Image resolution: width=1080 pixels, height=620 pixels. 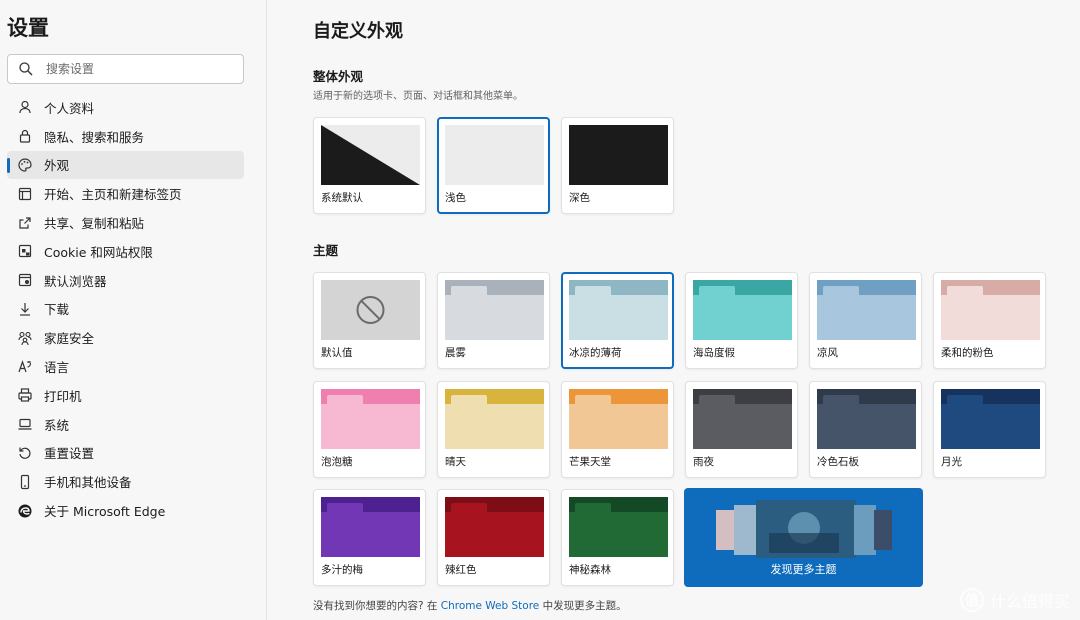 I want to click on appearance-option-light: 浅色, so click(x=493, y=165).